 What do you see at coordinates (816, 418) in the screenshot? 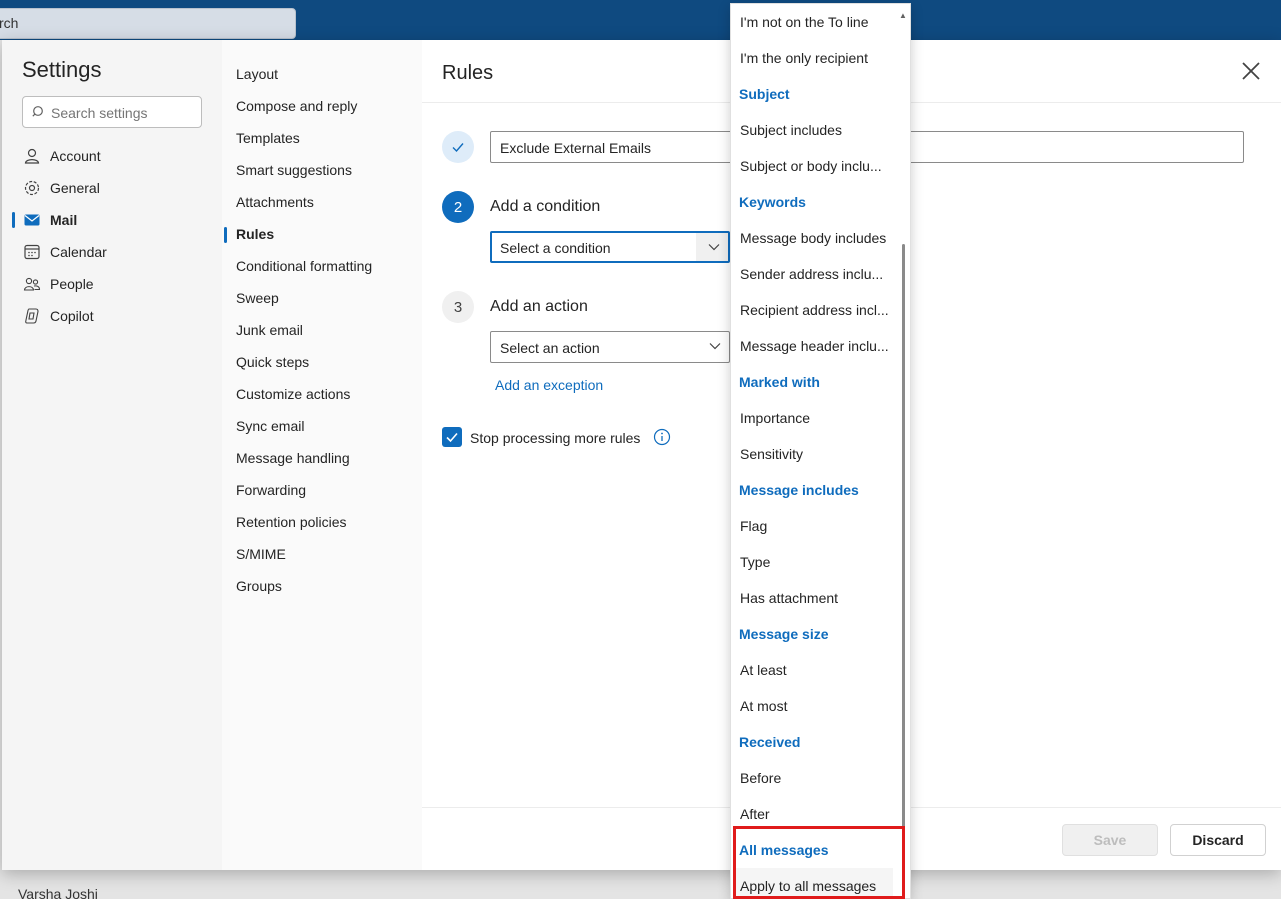
I see `dropdown-option: Importance` at bounding box center [816, 418].